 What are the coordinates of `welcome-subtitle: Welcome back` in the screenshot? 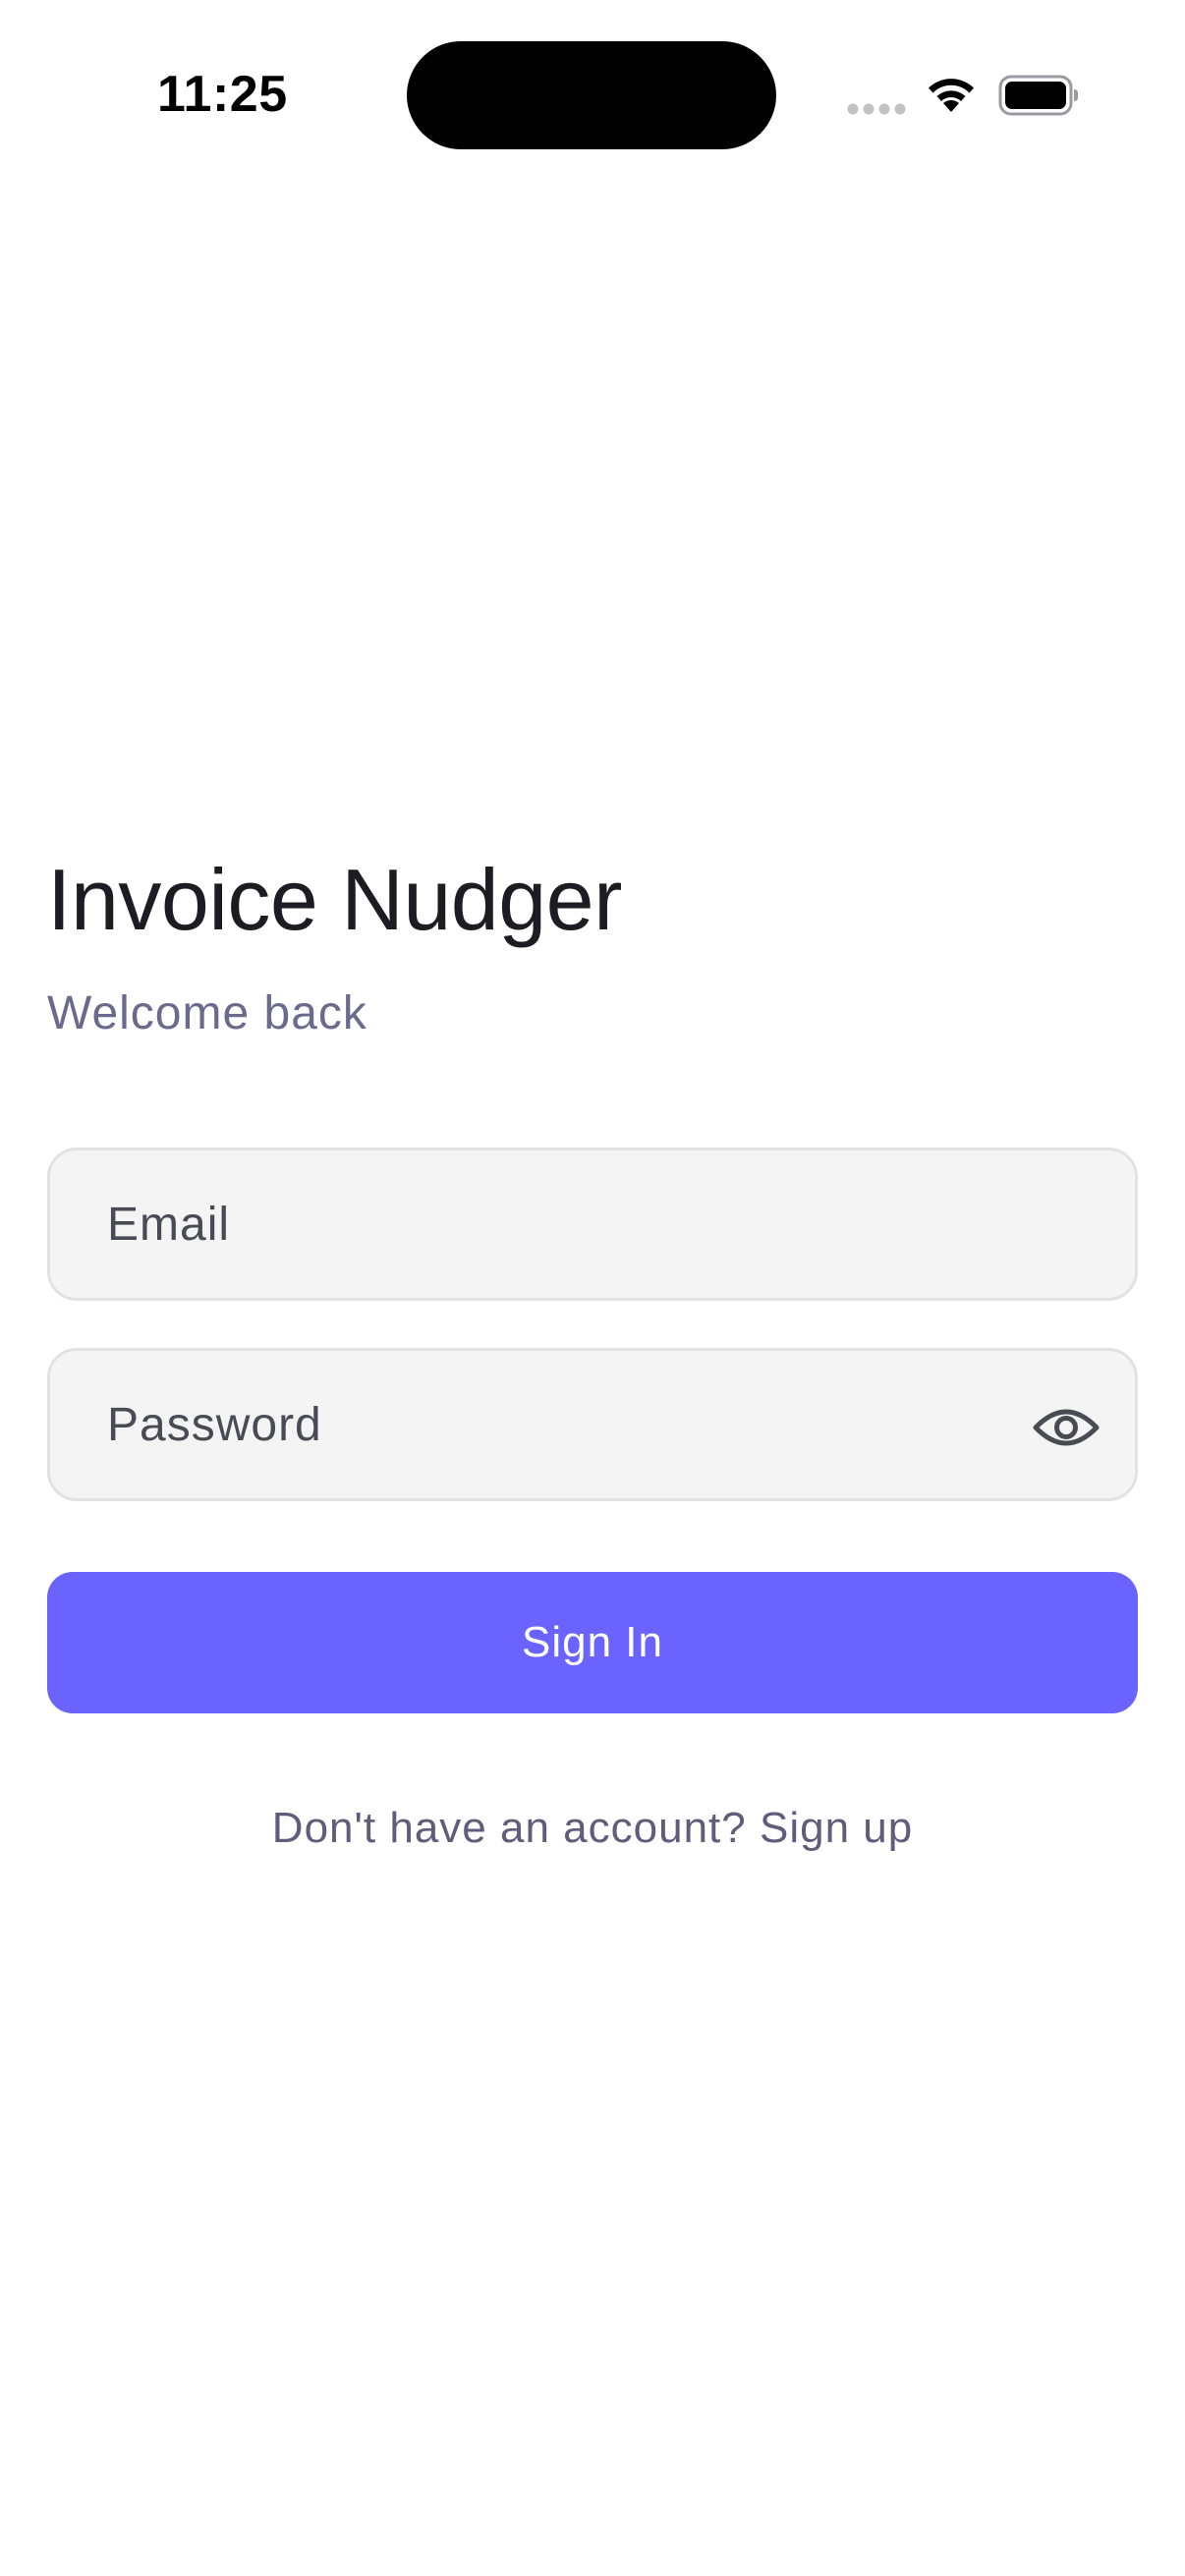 It's located at (207, 1013).